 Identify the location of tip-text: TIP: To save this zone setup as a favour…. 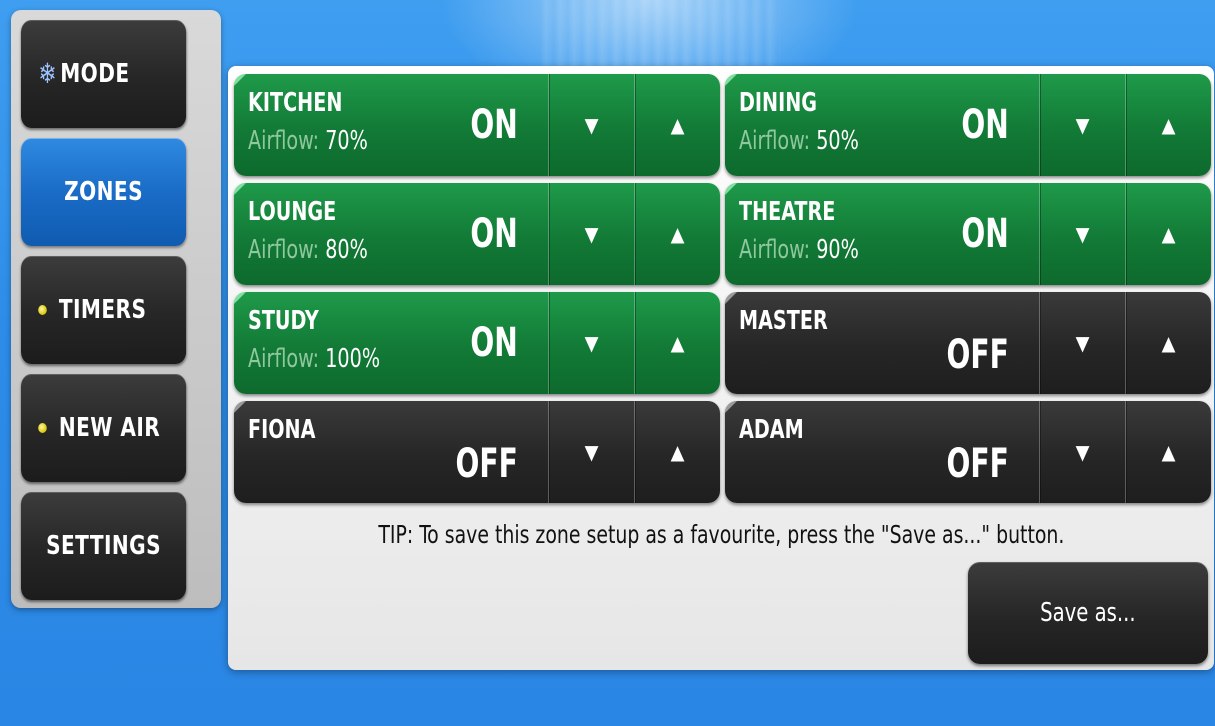
(721, 534).